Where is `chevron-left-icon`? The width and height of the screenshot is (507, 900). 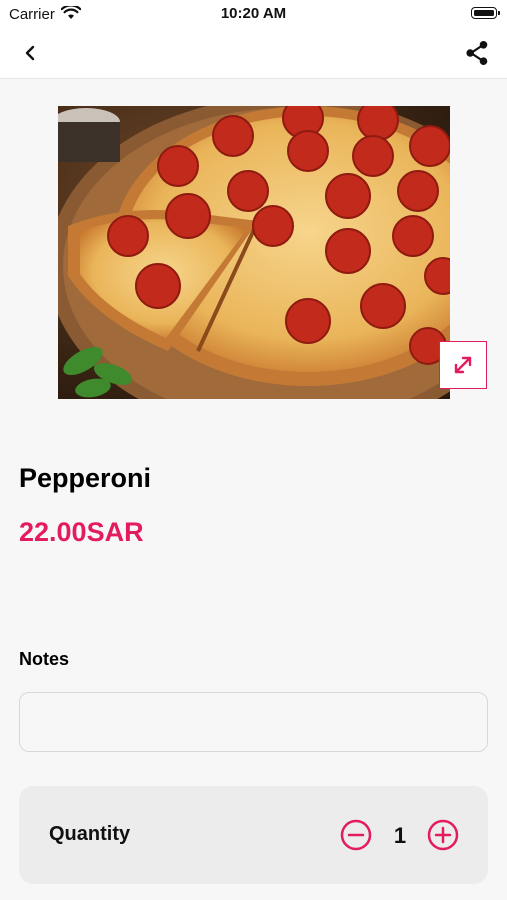
chevron-left-icon is located at coordinates (30, 53).